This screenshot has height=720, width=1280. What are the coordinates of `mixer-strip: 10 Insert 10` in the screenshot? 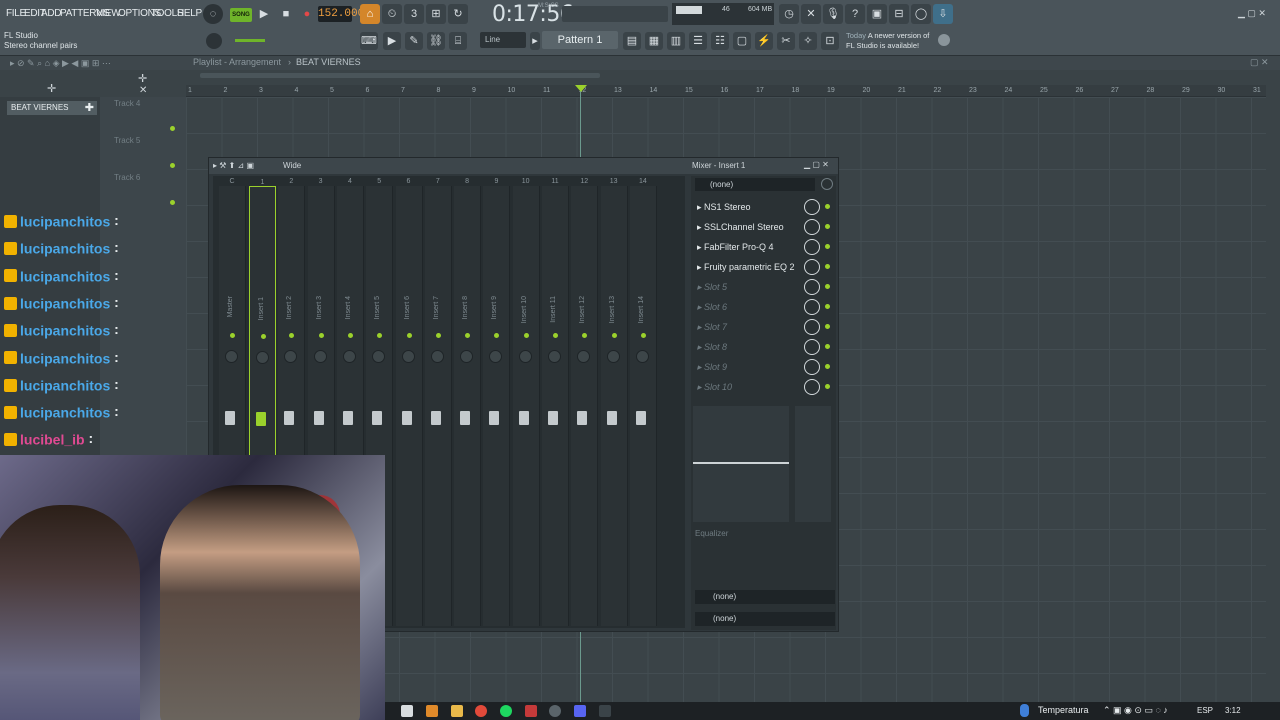 It's located at (526, 402).